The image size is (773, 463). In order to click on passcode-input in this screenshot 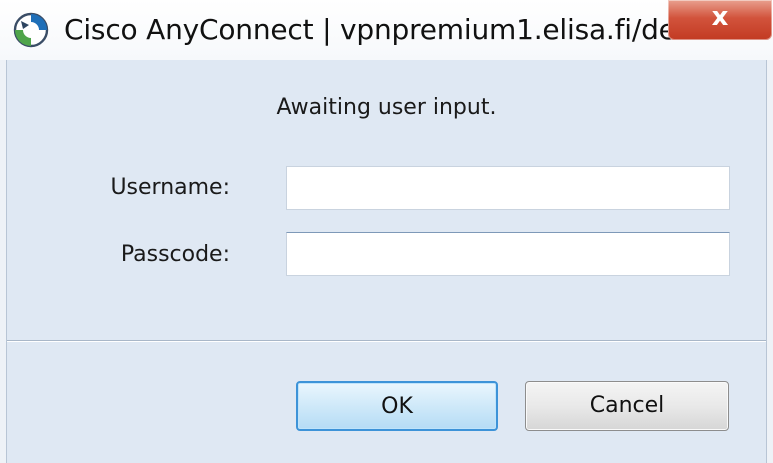, I will do `click(508, 254)`.